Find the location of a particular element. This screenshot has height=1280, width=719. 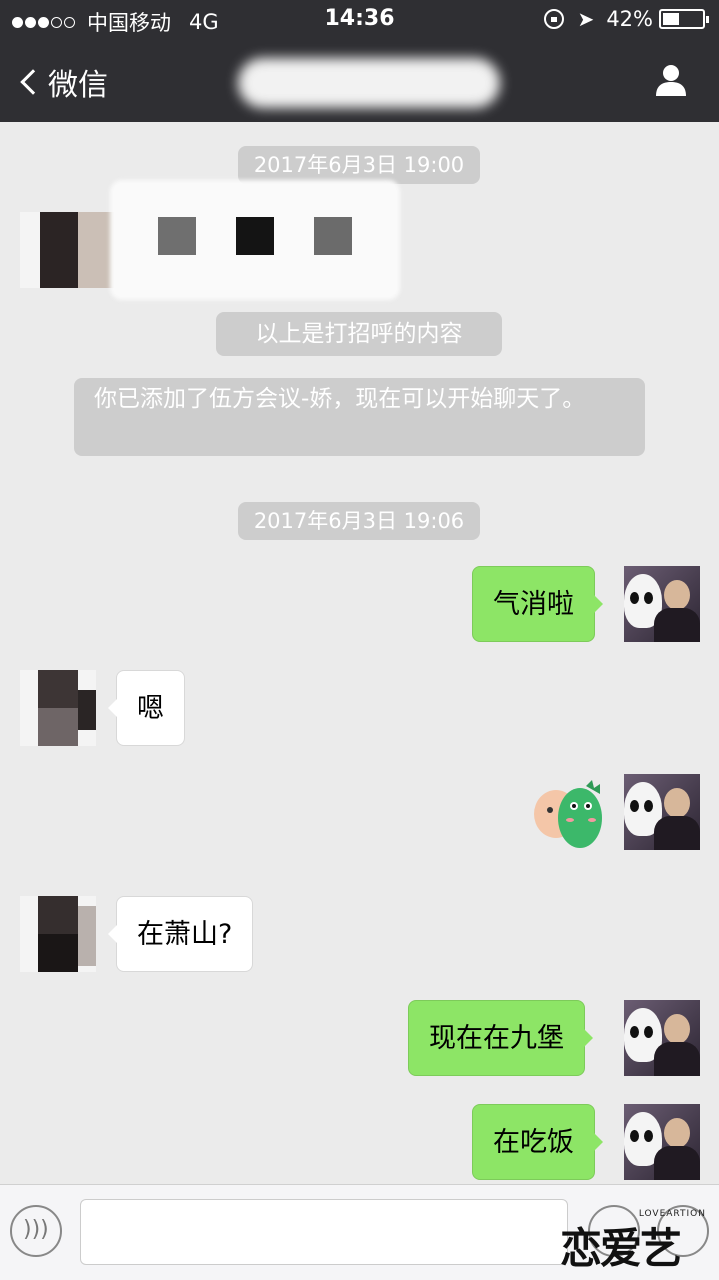

system-message: 你已添加了伍方会议-娇，现在可以开始聊天了。 is located at coordinates (359, 417).